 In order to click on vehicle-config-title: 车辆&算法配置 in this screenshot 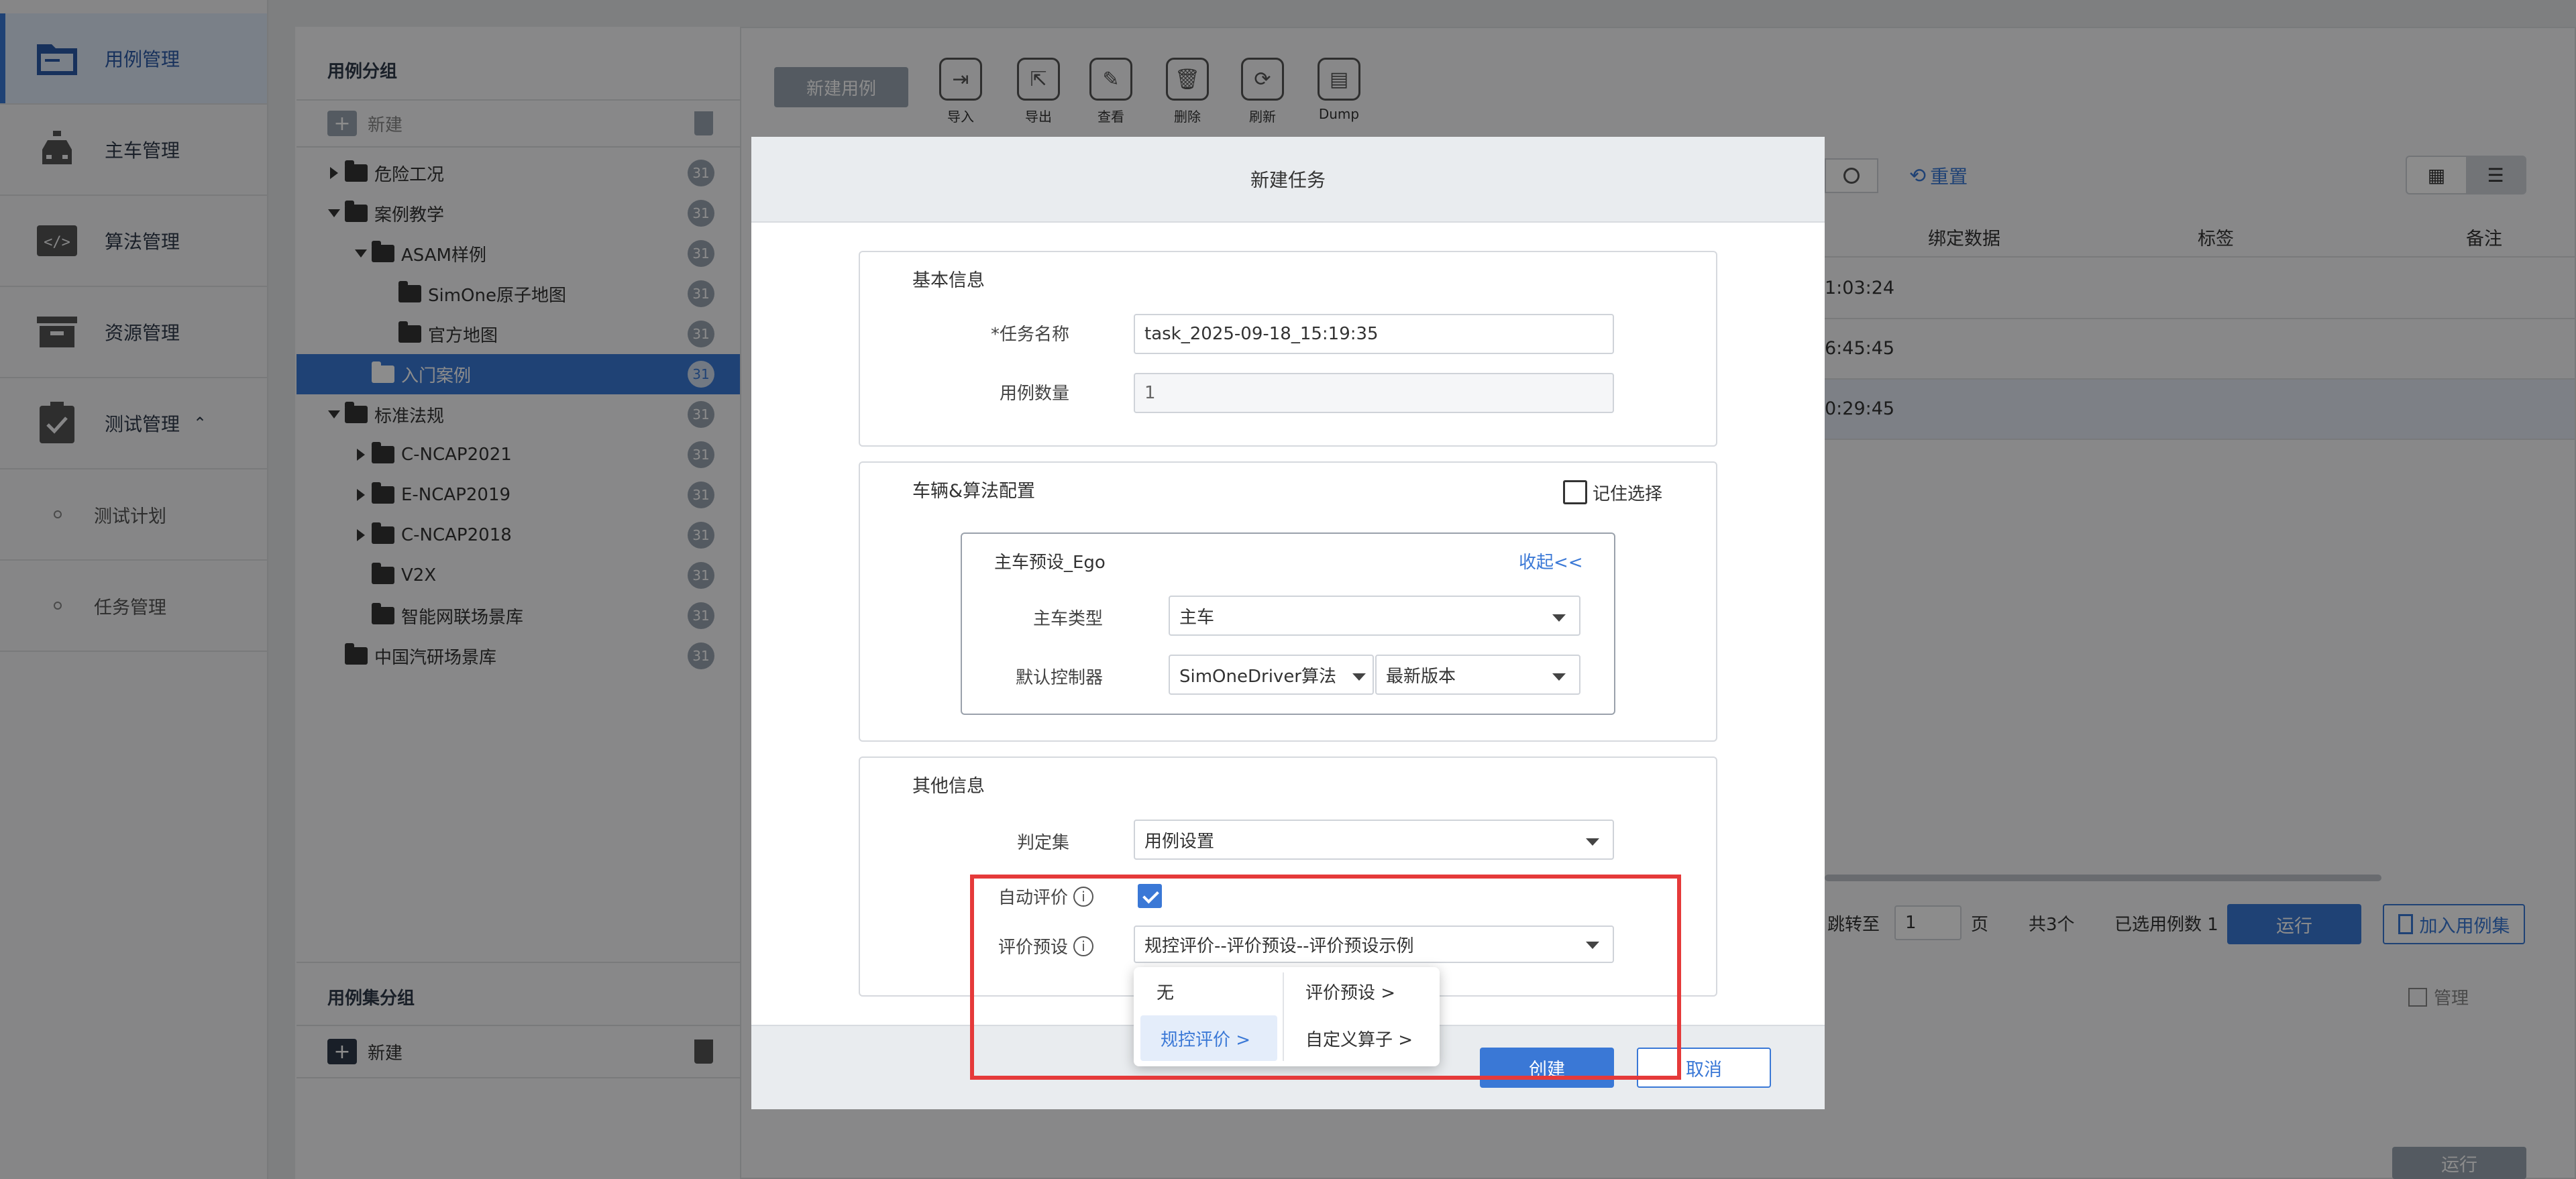, I will do `click(974, 491)`.